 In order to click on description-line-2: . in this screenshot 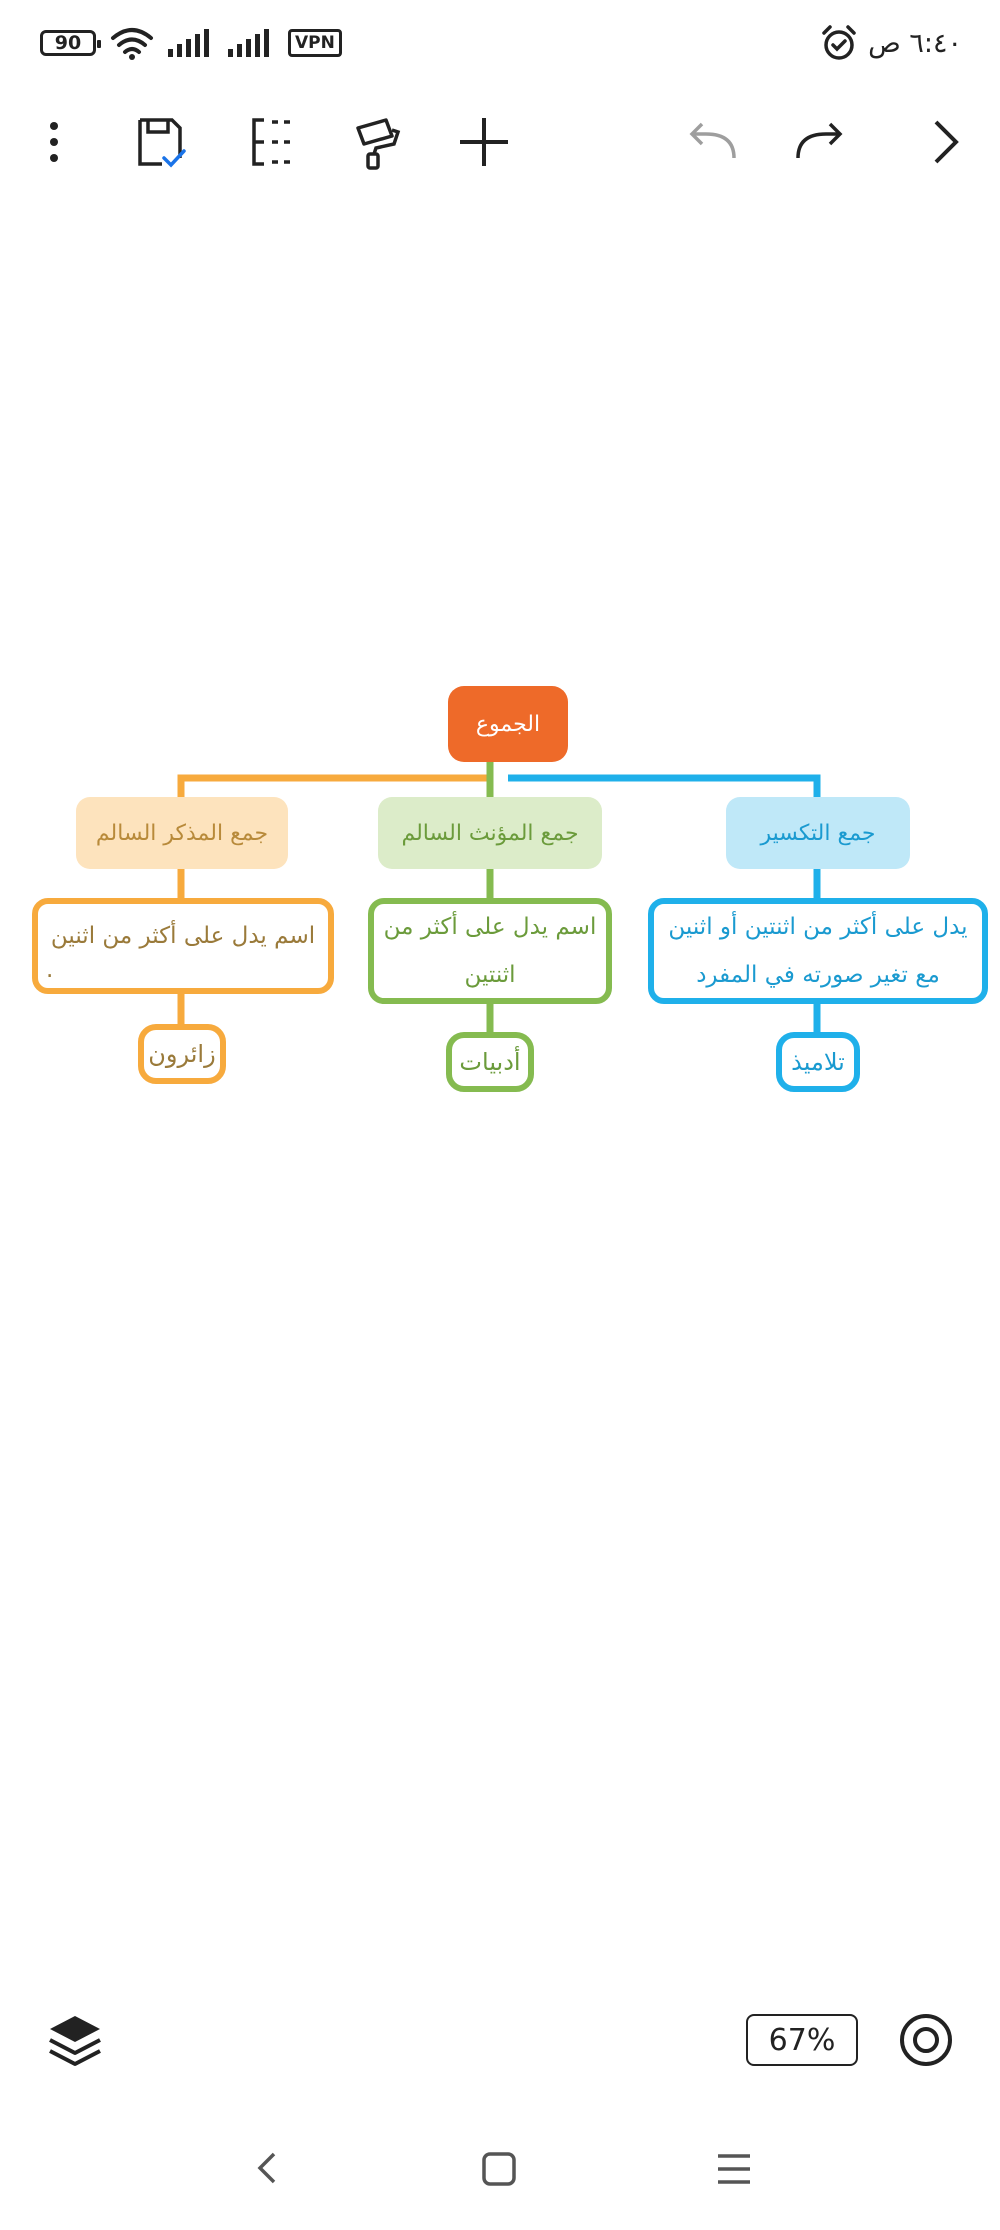, I will do `click(50, 970)`.